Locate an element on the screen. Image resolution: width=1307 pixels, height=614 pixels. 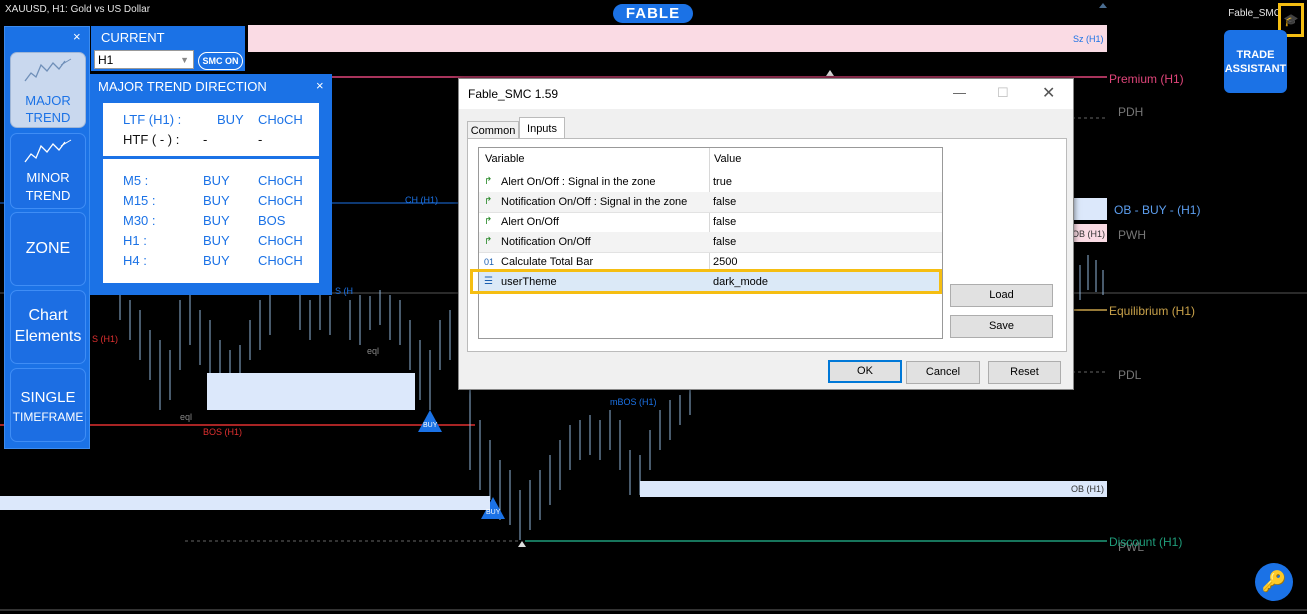
column-header-variable: Variable is located at coordinates (505, 159).